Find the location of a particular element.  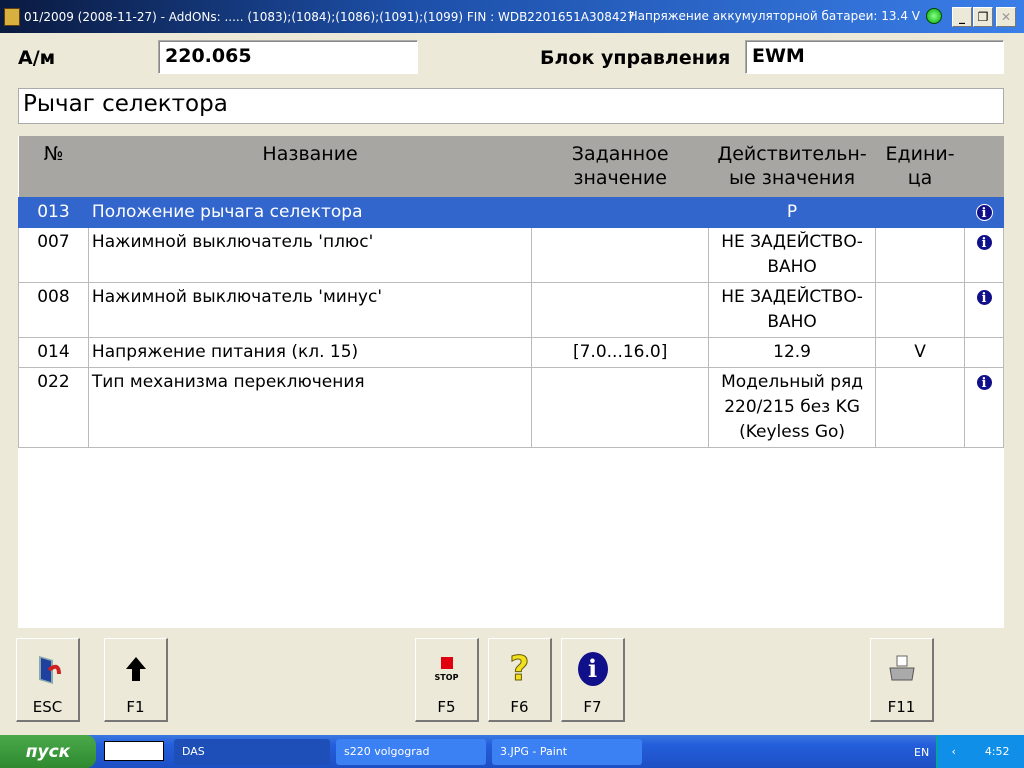

exit-door-icon is located at coordinates (47, 669).